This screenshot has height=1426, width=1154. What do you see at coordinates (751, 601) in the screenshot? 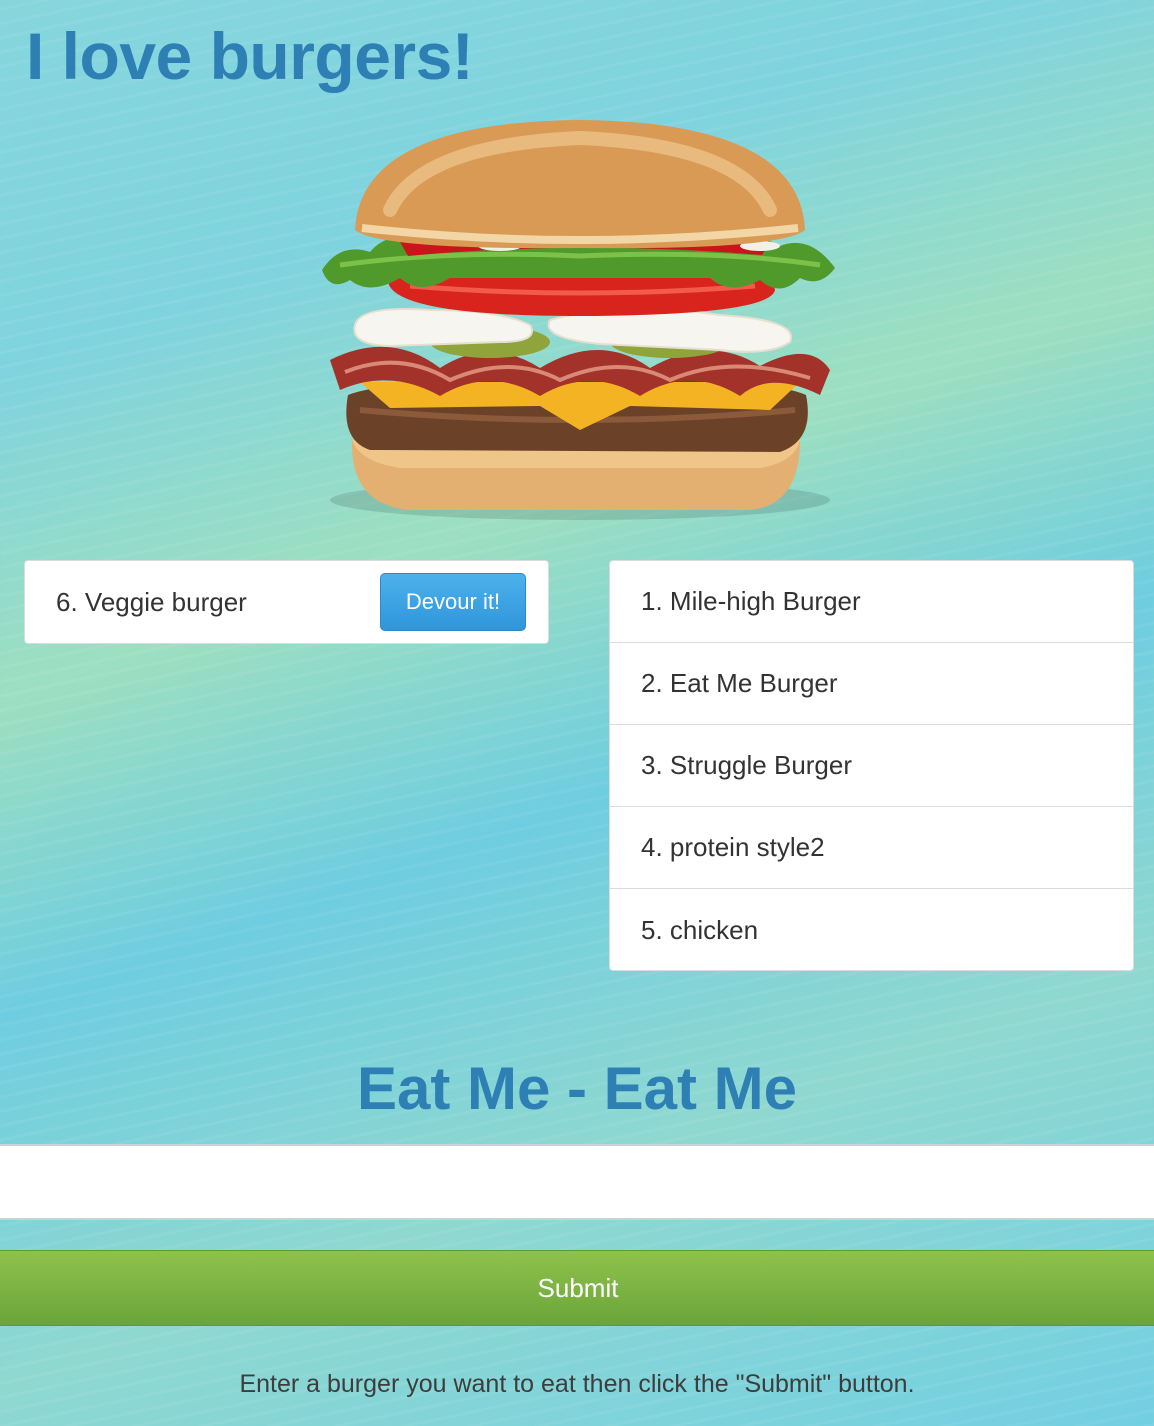
I see `burger-name: 1. Mile-high Burger` at bounding box center [751, 601].